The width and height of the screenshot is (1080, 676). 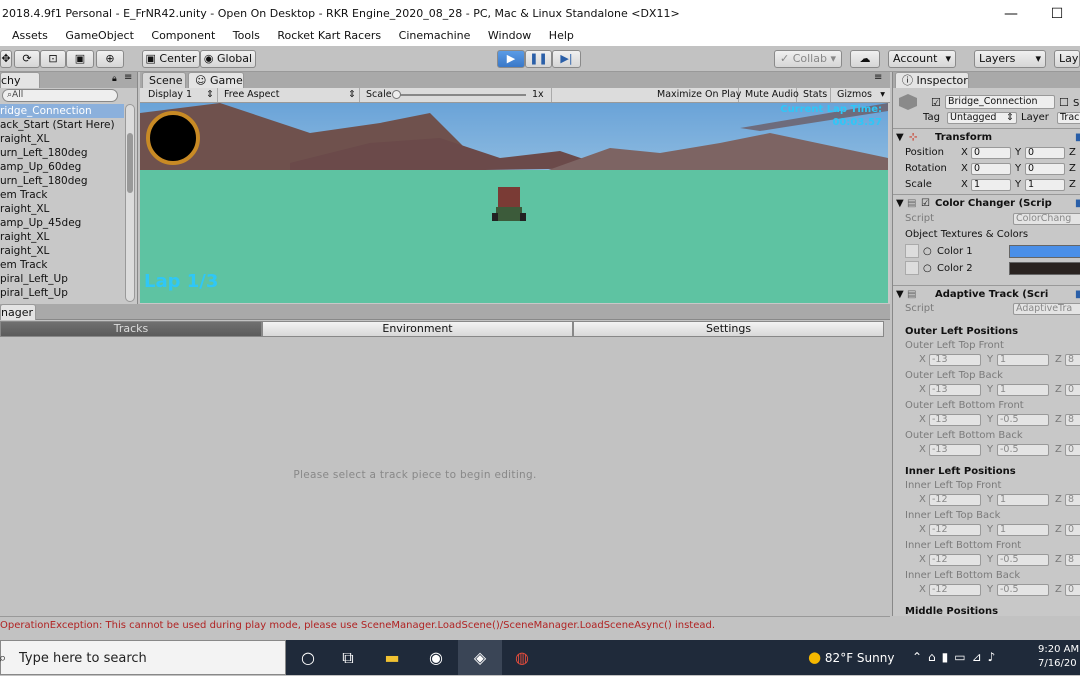 What do you see at coordinates (329, 36) in the screenshot?
I see `menu-rocket-kart-racers: Rocket Kart Racers` at bounding box center [329, 36].